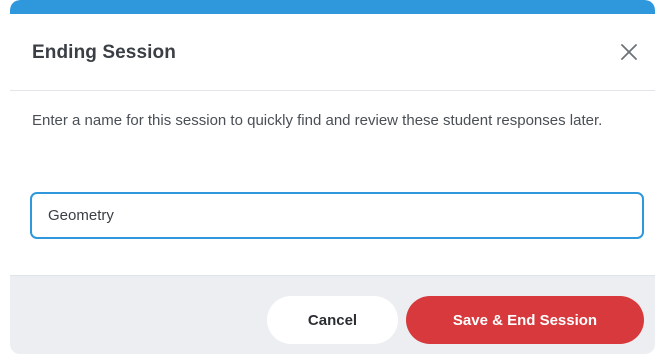  What do you see at coordinates (104, 52) in the screenshot?
I see `dialog-title: Ending Session` at bounding box center [104, 52].